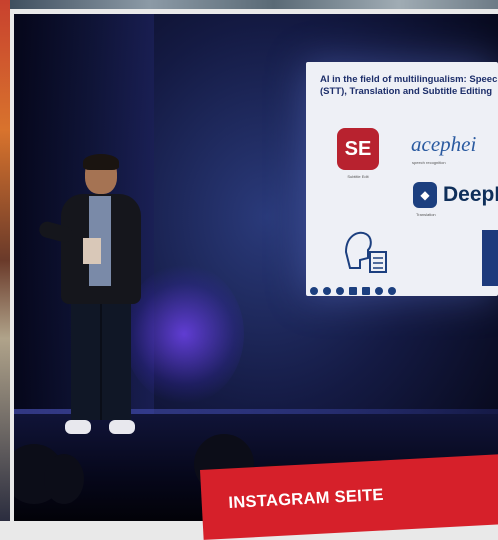 The height and width of the screenshot is (540, 498). Describe the element at coordinates (249, 4) in the screenshot. I see `top-photo-strip` at that location.